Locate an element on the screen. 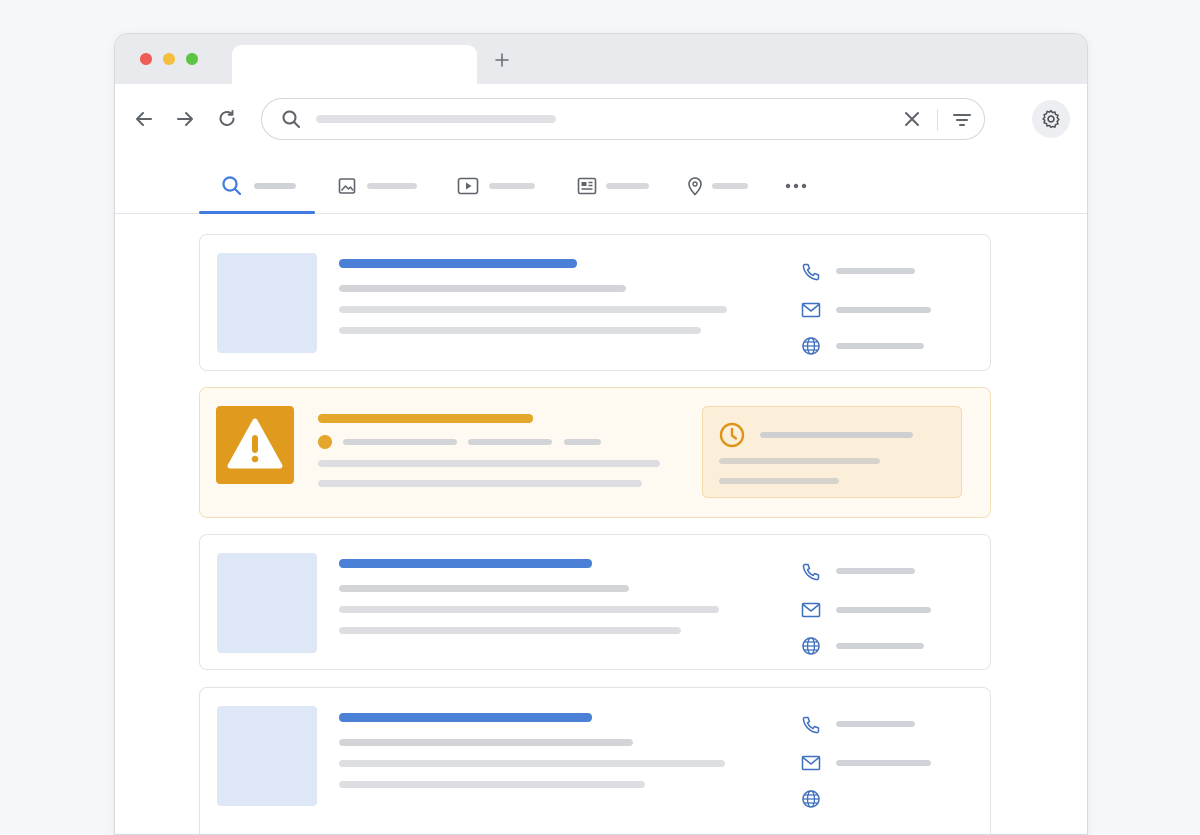 This screenshot has width=1200, height=835. forward-button is located at coordinates (185, 119).